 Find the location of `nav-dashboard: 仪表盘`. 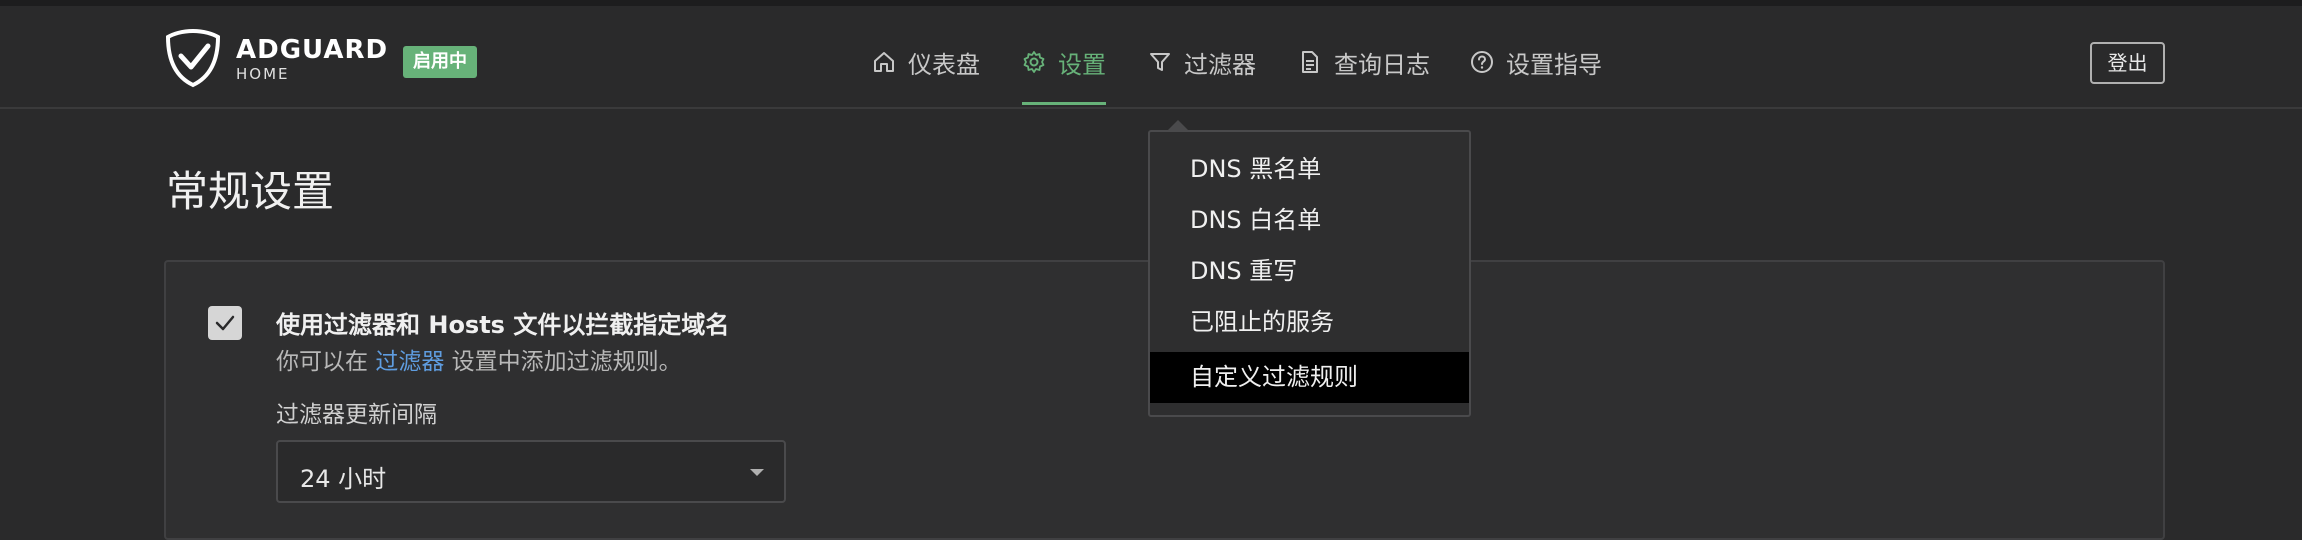

nav-dashboard: 仪表盘 is located at coordinates (926, 62).